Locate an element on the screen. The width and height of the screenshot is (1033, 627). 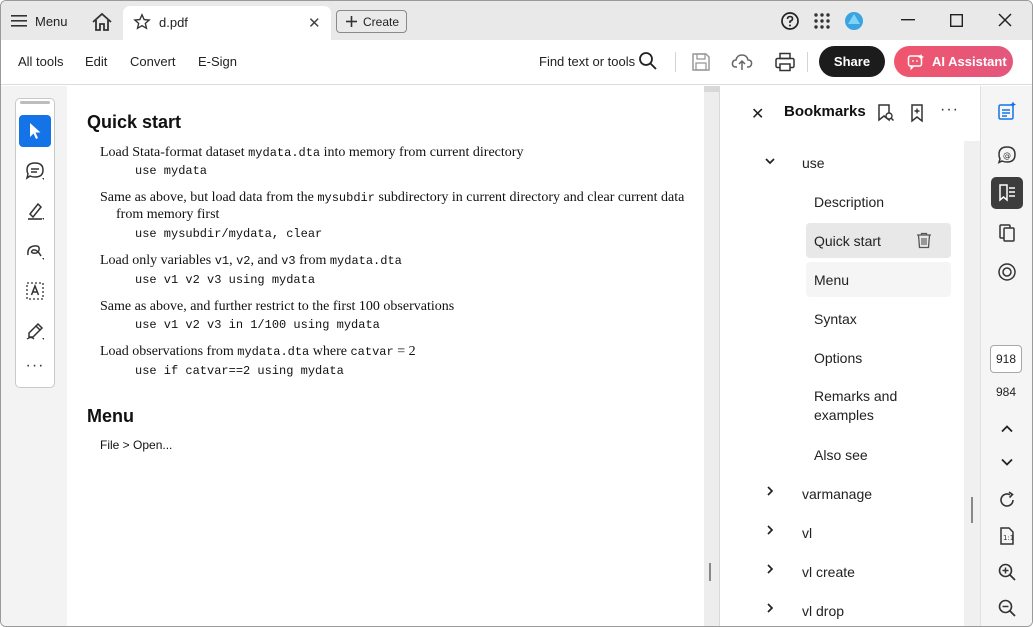
bookmark-item-description: Description is located at coordinates (878, 201).